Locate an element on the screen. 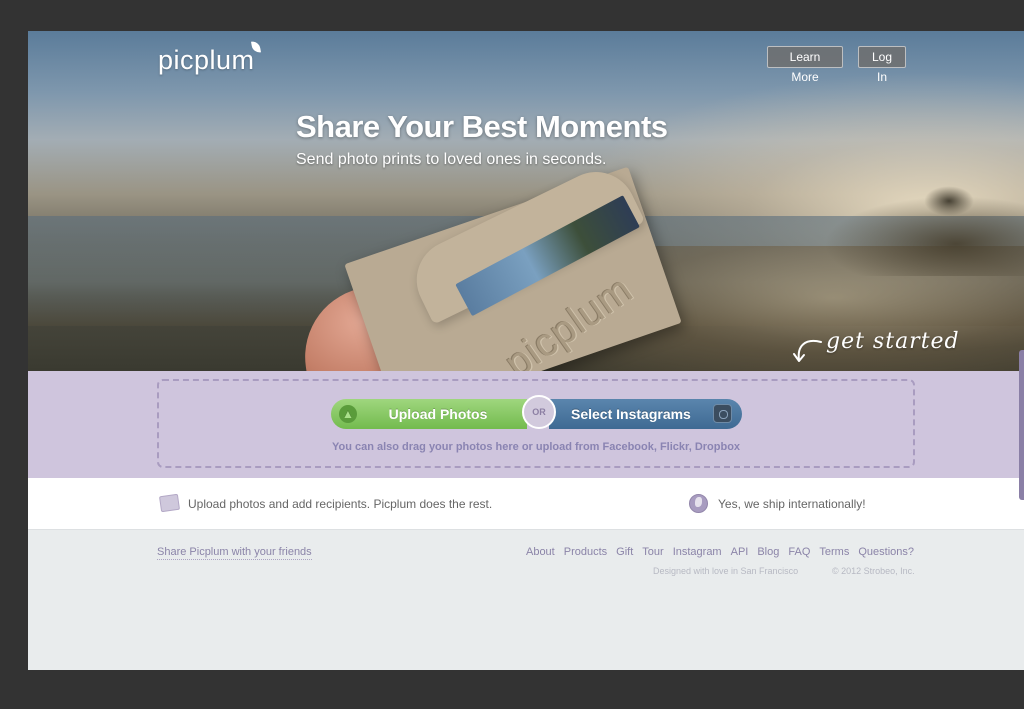  log-in-button: Log In is located at coordinates (882, 65).